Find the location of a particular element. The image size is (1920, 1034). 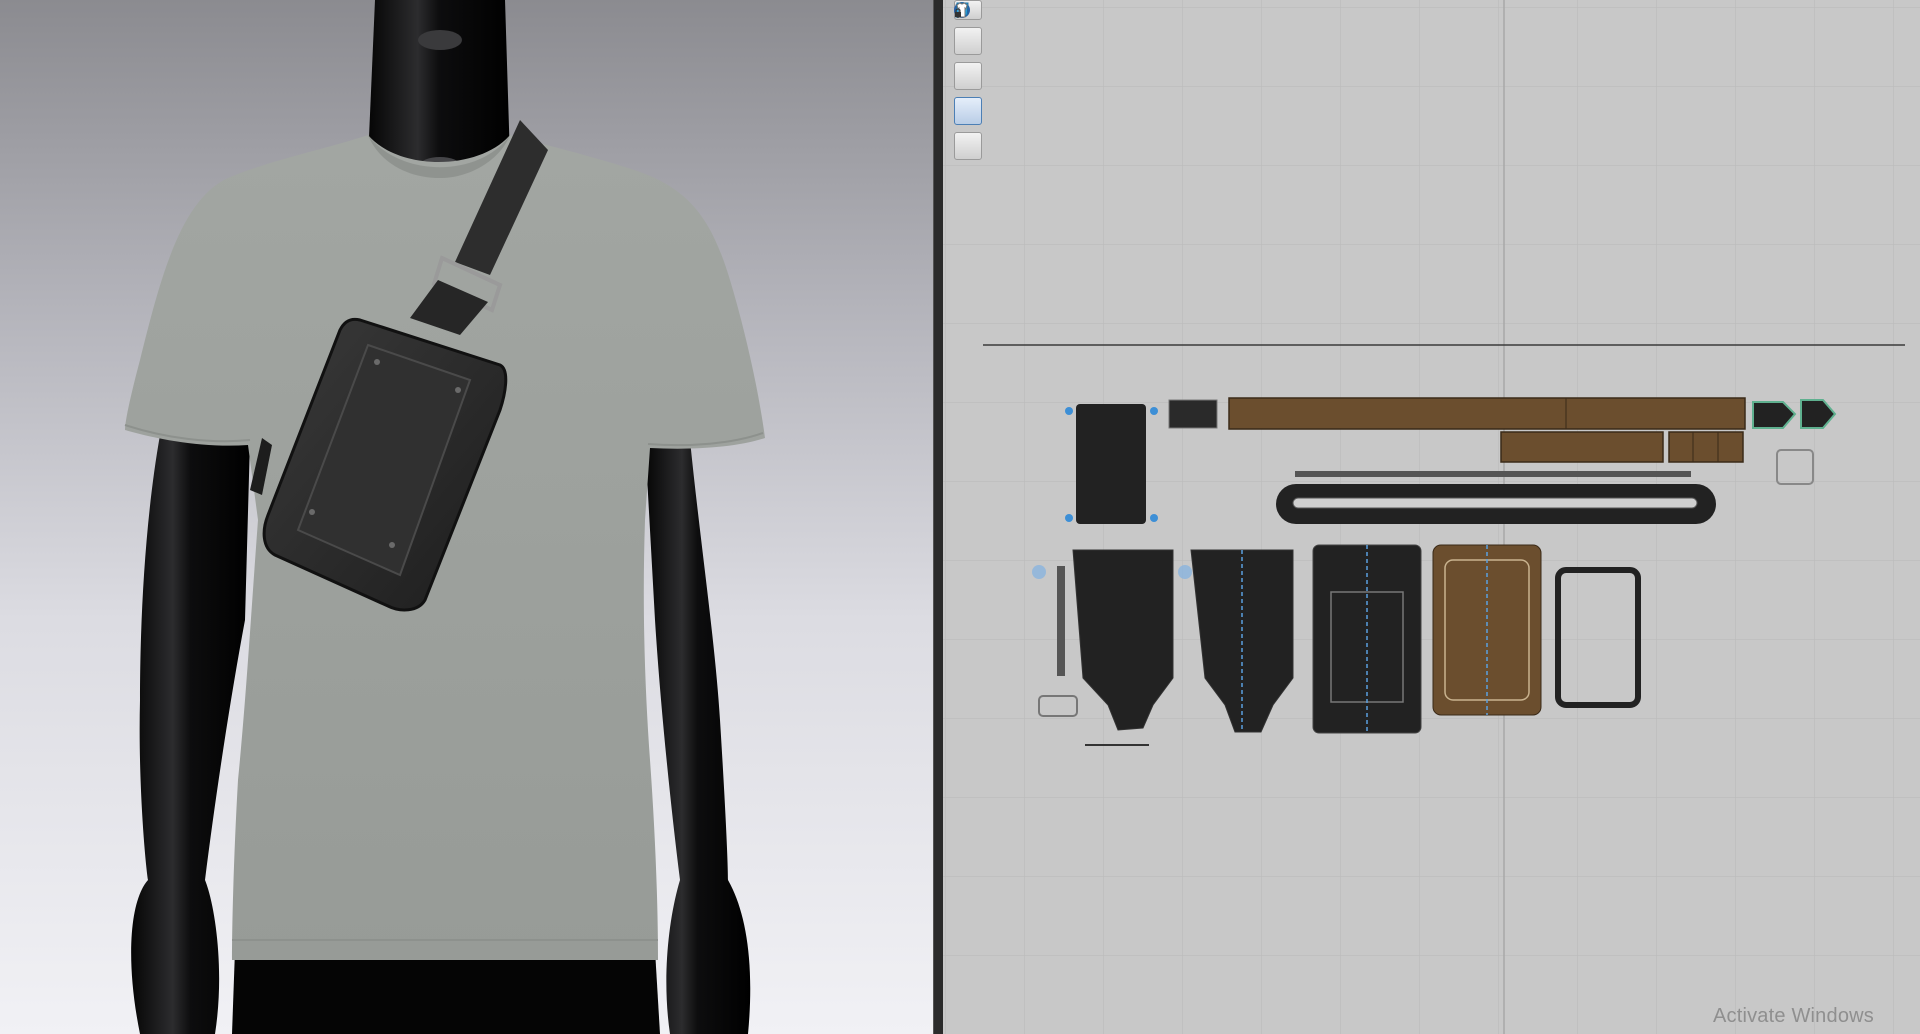

pattern-piece-front-flap is located at coordinates (1111, 464).